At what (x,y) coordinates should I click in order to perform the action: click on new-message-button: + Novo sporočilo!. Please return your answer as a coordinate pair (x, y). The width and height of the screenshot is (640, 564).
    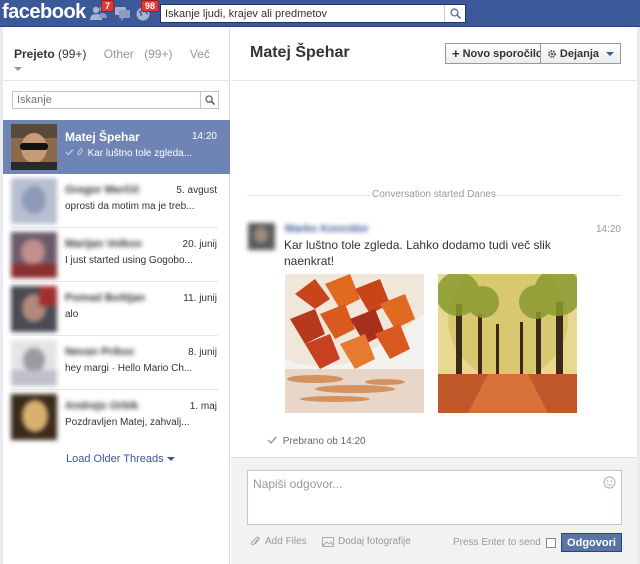
    Looking at the image, I should click on (499, 53).